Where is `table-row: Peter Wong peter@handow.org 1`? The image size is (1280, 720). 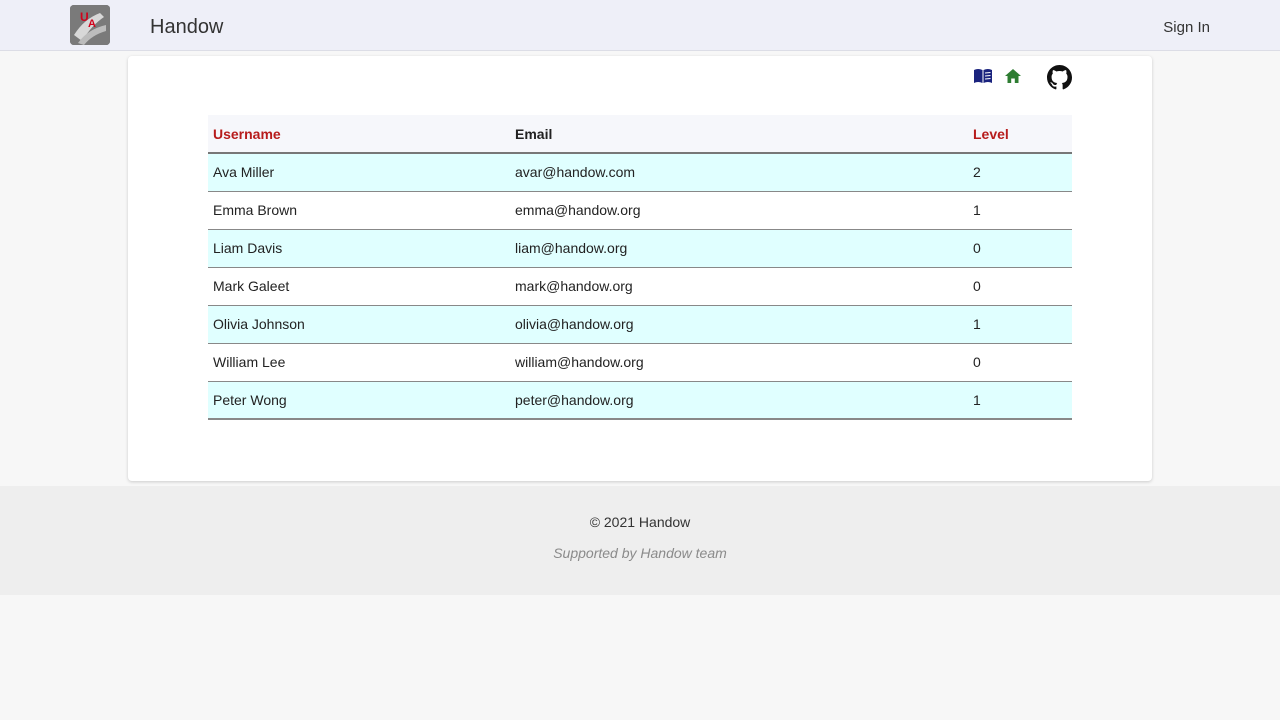 table-row: Peter Wong peter@handow.org 1 is located at coordinates (640, 400).